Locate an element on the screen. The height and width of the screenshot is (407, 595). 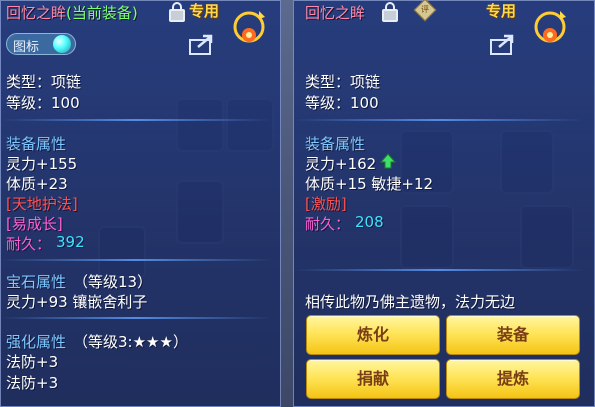
special-attribute: [激励] is located at coordinates (326, 204).